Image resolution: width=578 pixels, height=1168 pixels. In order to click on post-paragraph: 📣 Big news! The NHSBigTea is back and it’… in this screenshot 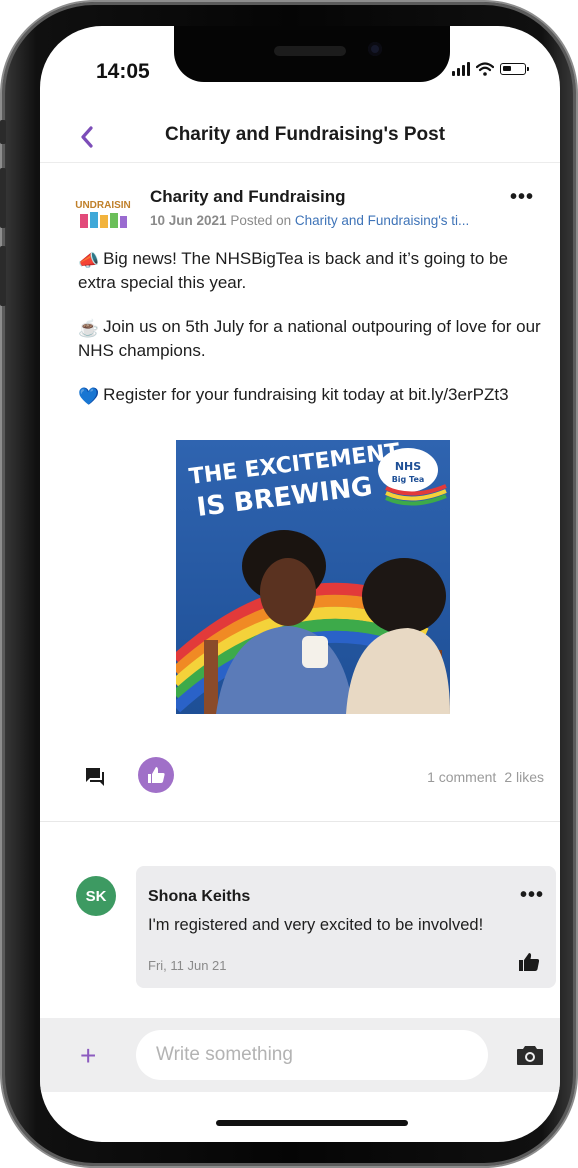, I will do `click(293, 270)`.